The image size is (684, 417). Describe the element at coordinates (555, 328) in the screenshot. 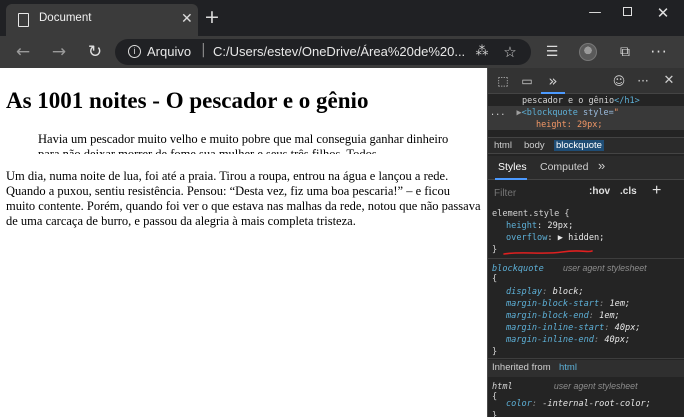

I see `prop-name: margin-inline-start` at that location.